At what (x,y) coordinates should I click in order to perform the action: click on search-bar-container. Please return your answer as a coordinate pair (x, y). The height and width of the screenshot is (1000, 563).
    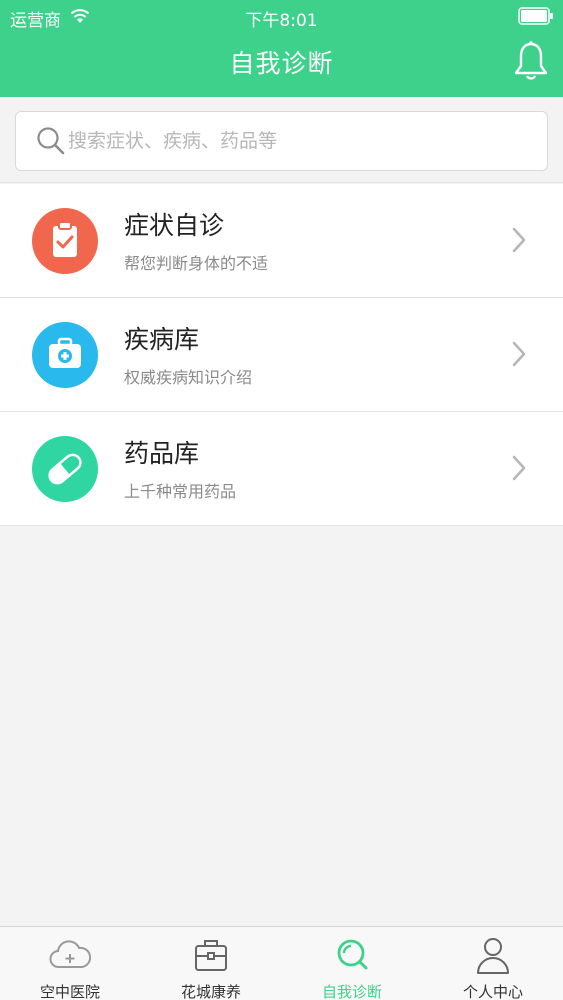
    Looking at the image, I should click on (281, 140).